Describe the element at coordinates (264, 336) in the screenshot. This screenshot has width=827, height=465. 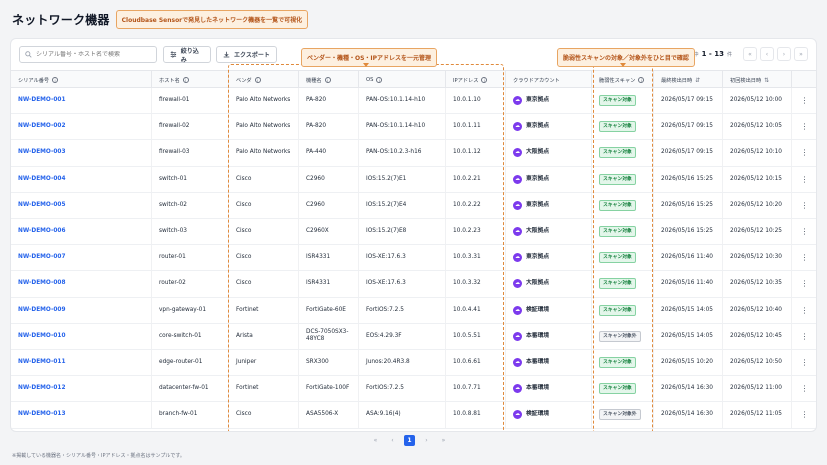
I see `cell-vendor: Arista` at that location.